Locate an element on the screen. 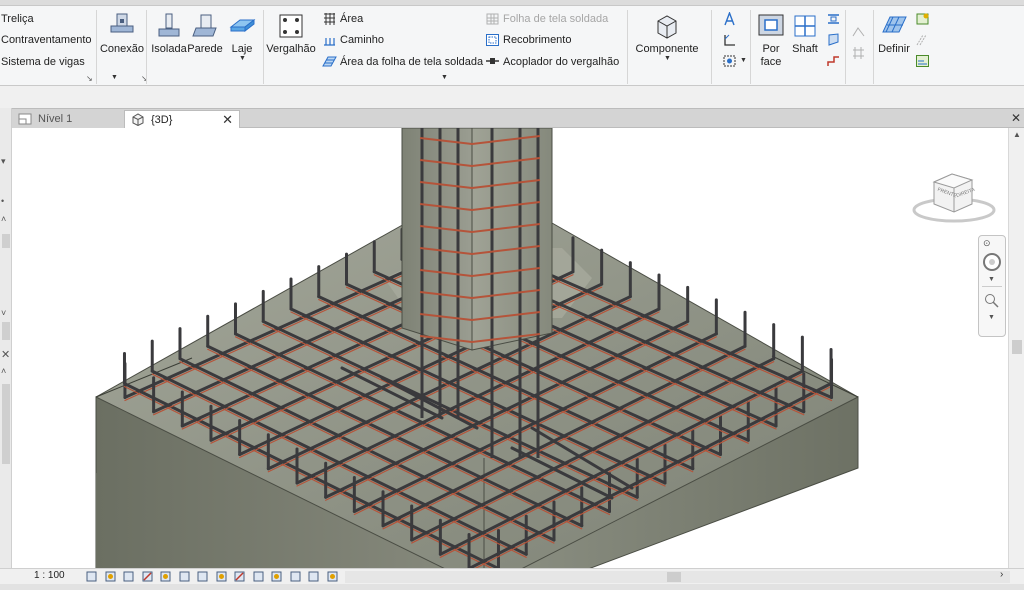 This screenshot has width=1024, height=590. vertical-opening-icon is located at coordinates (833, 40).